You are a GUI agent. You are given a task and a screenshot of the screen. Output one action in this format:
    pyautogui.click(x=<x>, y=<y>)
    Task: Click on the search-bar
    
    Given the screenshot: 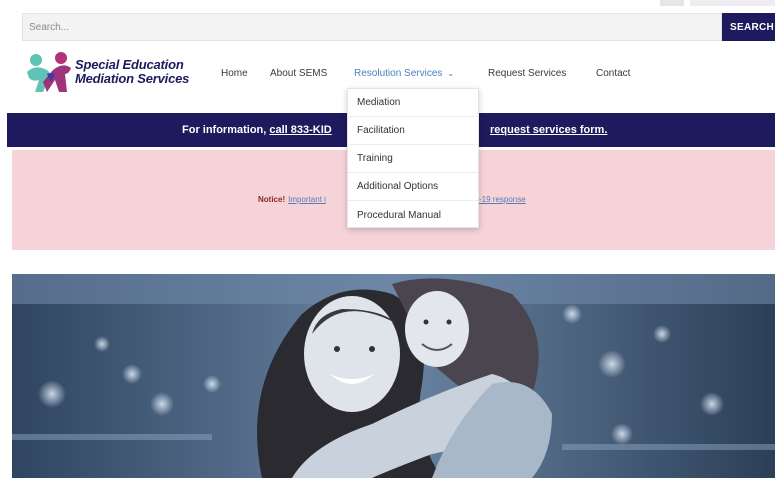 What is the action you would take?
    pyautogui.click(x=372, y=27)
    